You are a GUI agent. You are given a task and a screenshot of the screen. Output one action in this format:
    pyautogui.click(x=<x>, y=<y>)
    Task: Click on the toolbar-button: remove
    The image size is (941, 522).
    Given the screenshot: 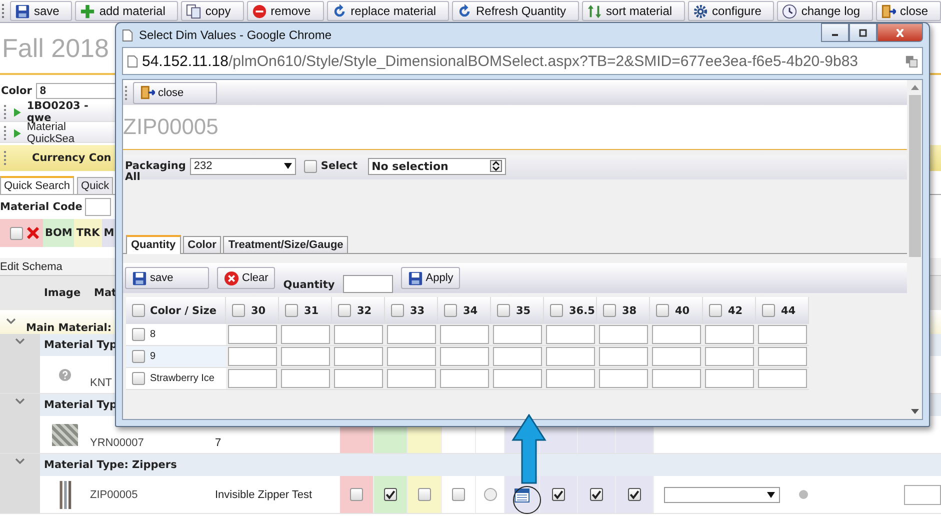 What is the action you would take?
    pyautogui.click(x=285, y=11)
    